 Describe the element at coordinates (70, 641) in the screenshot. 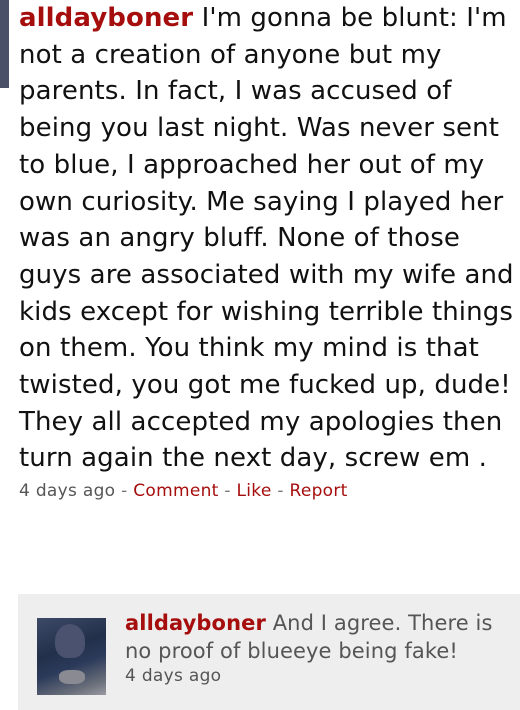

I see `avatar-face` at that location.